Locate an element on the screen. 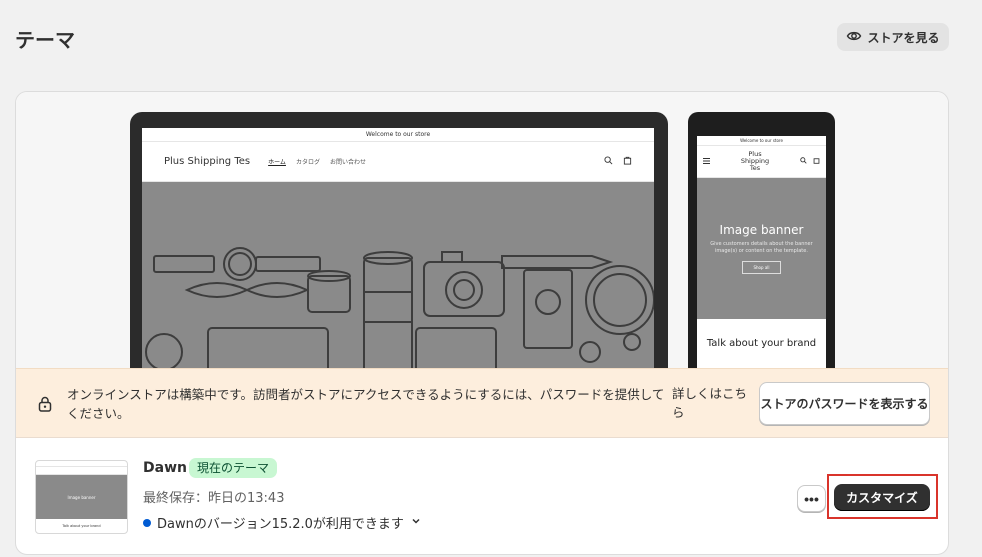 This screenshot has height=557, width=982. desktop-announcement: Welcome to our store is located at coordinates (398, 135).